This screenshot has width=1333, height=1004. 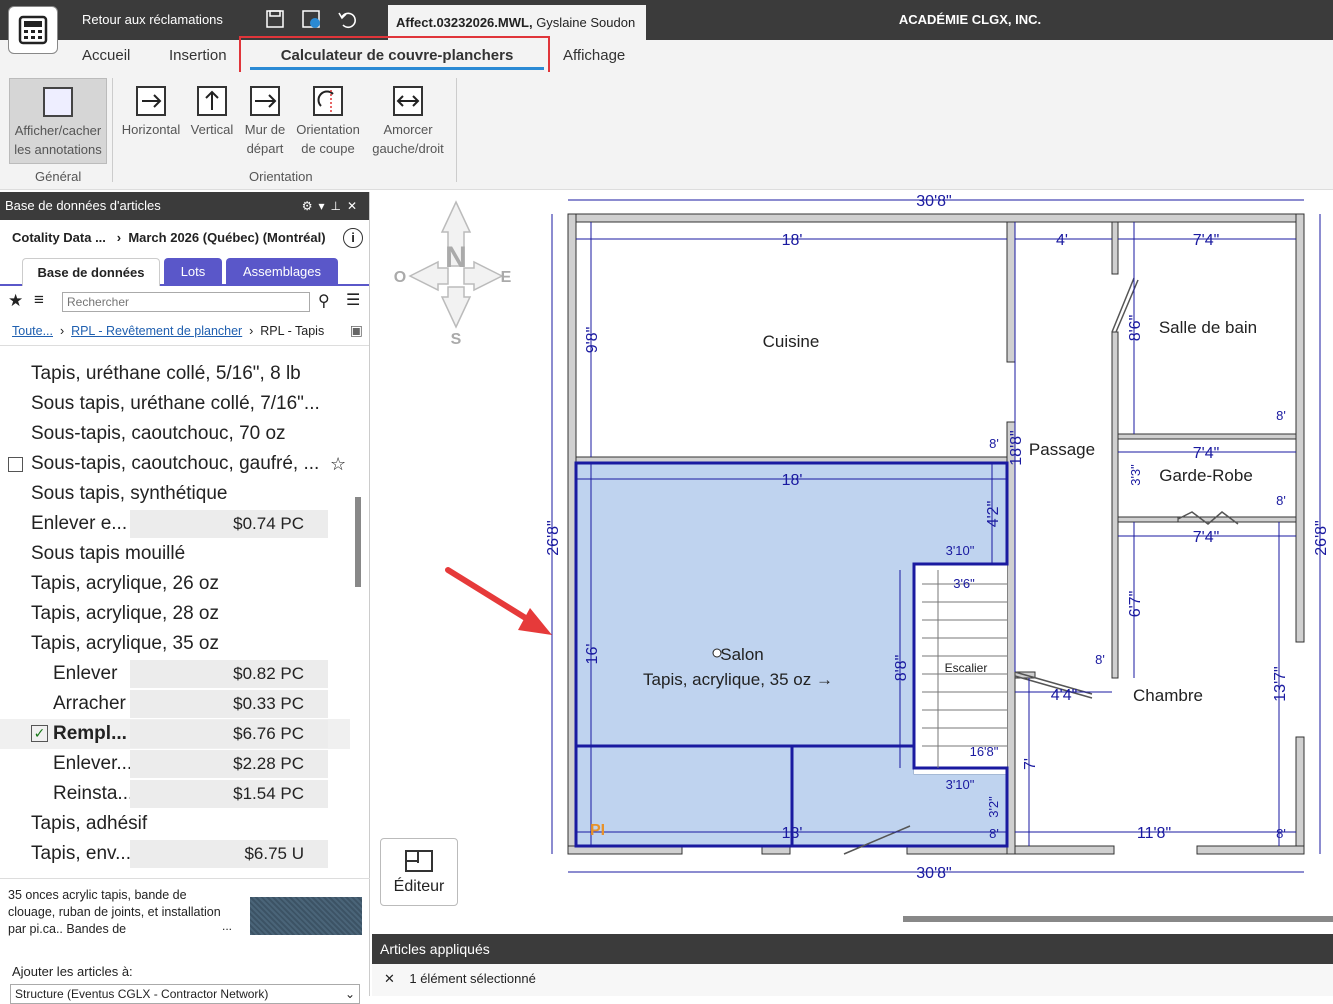 What do you see at coordinates (324, 301) in the screenshot?
I see `search-icon: ⚲` at bounding box center [324, 301].